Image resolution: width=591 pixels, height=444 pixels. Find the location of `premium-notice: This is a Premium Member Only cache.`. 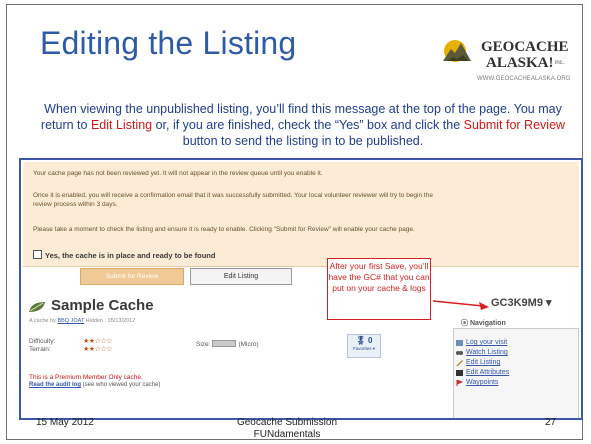

premium-notice: This is a Premium Member Only cache. is located at coordinates (86, 377).